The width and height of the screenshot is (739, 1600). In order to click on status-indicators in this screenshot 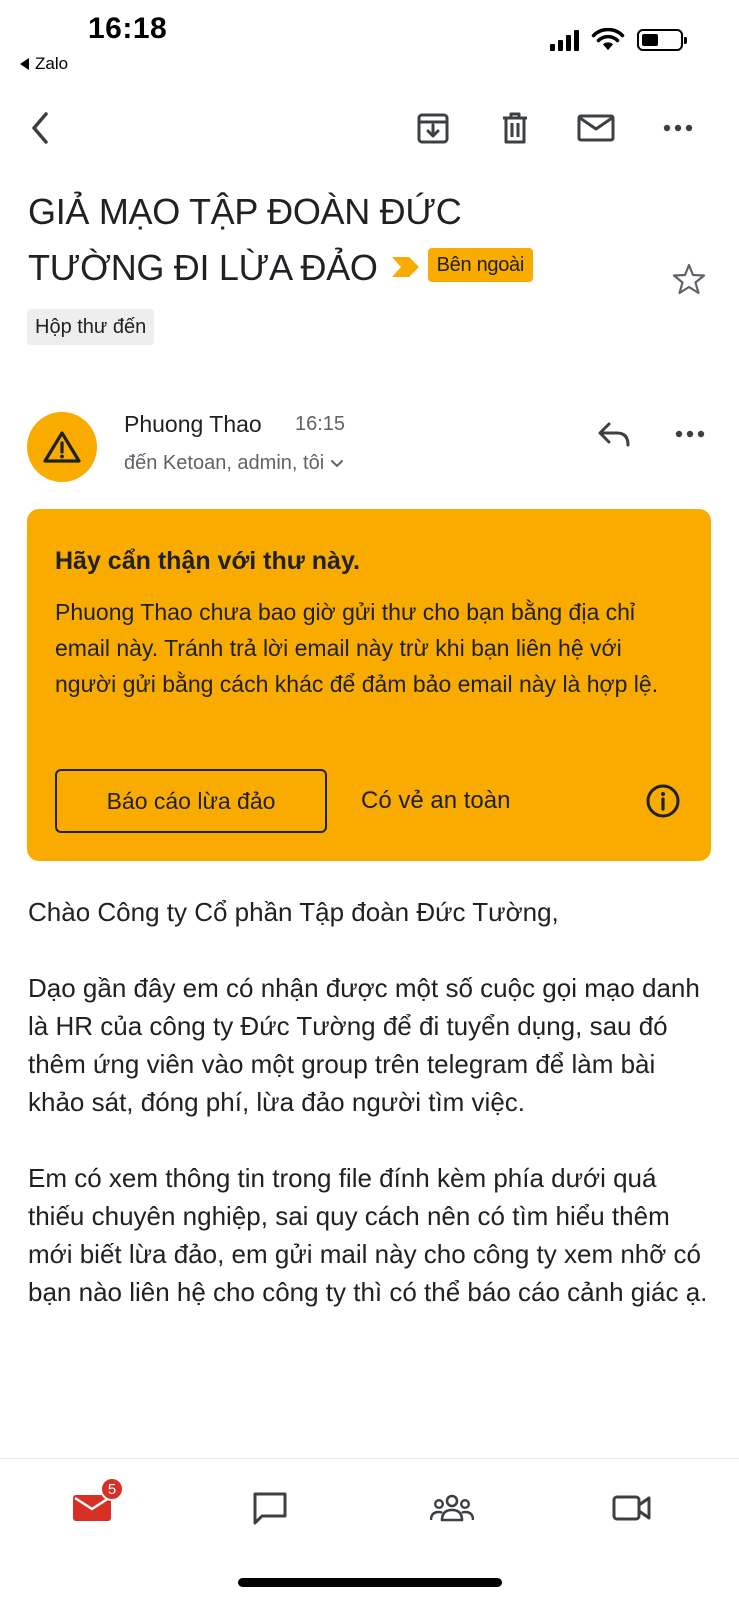, I will do `click(618, 40)`.